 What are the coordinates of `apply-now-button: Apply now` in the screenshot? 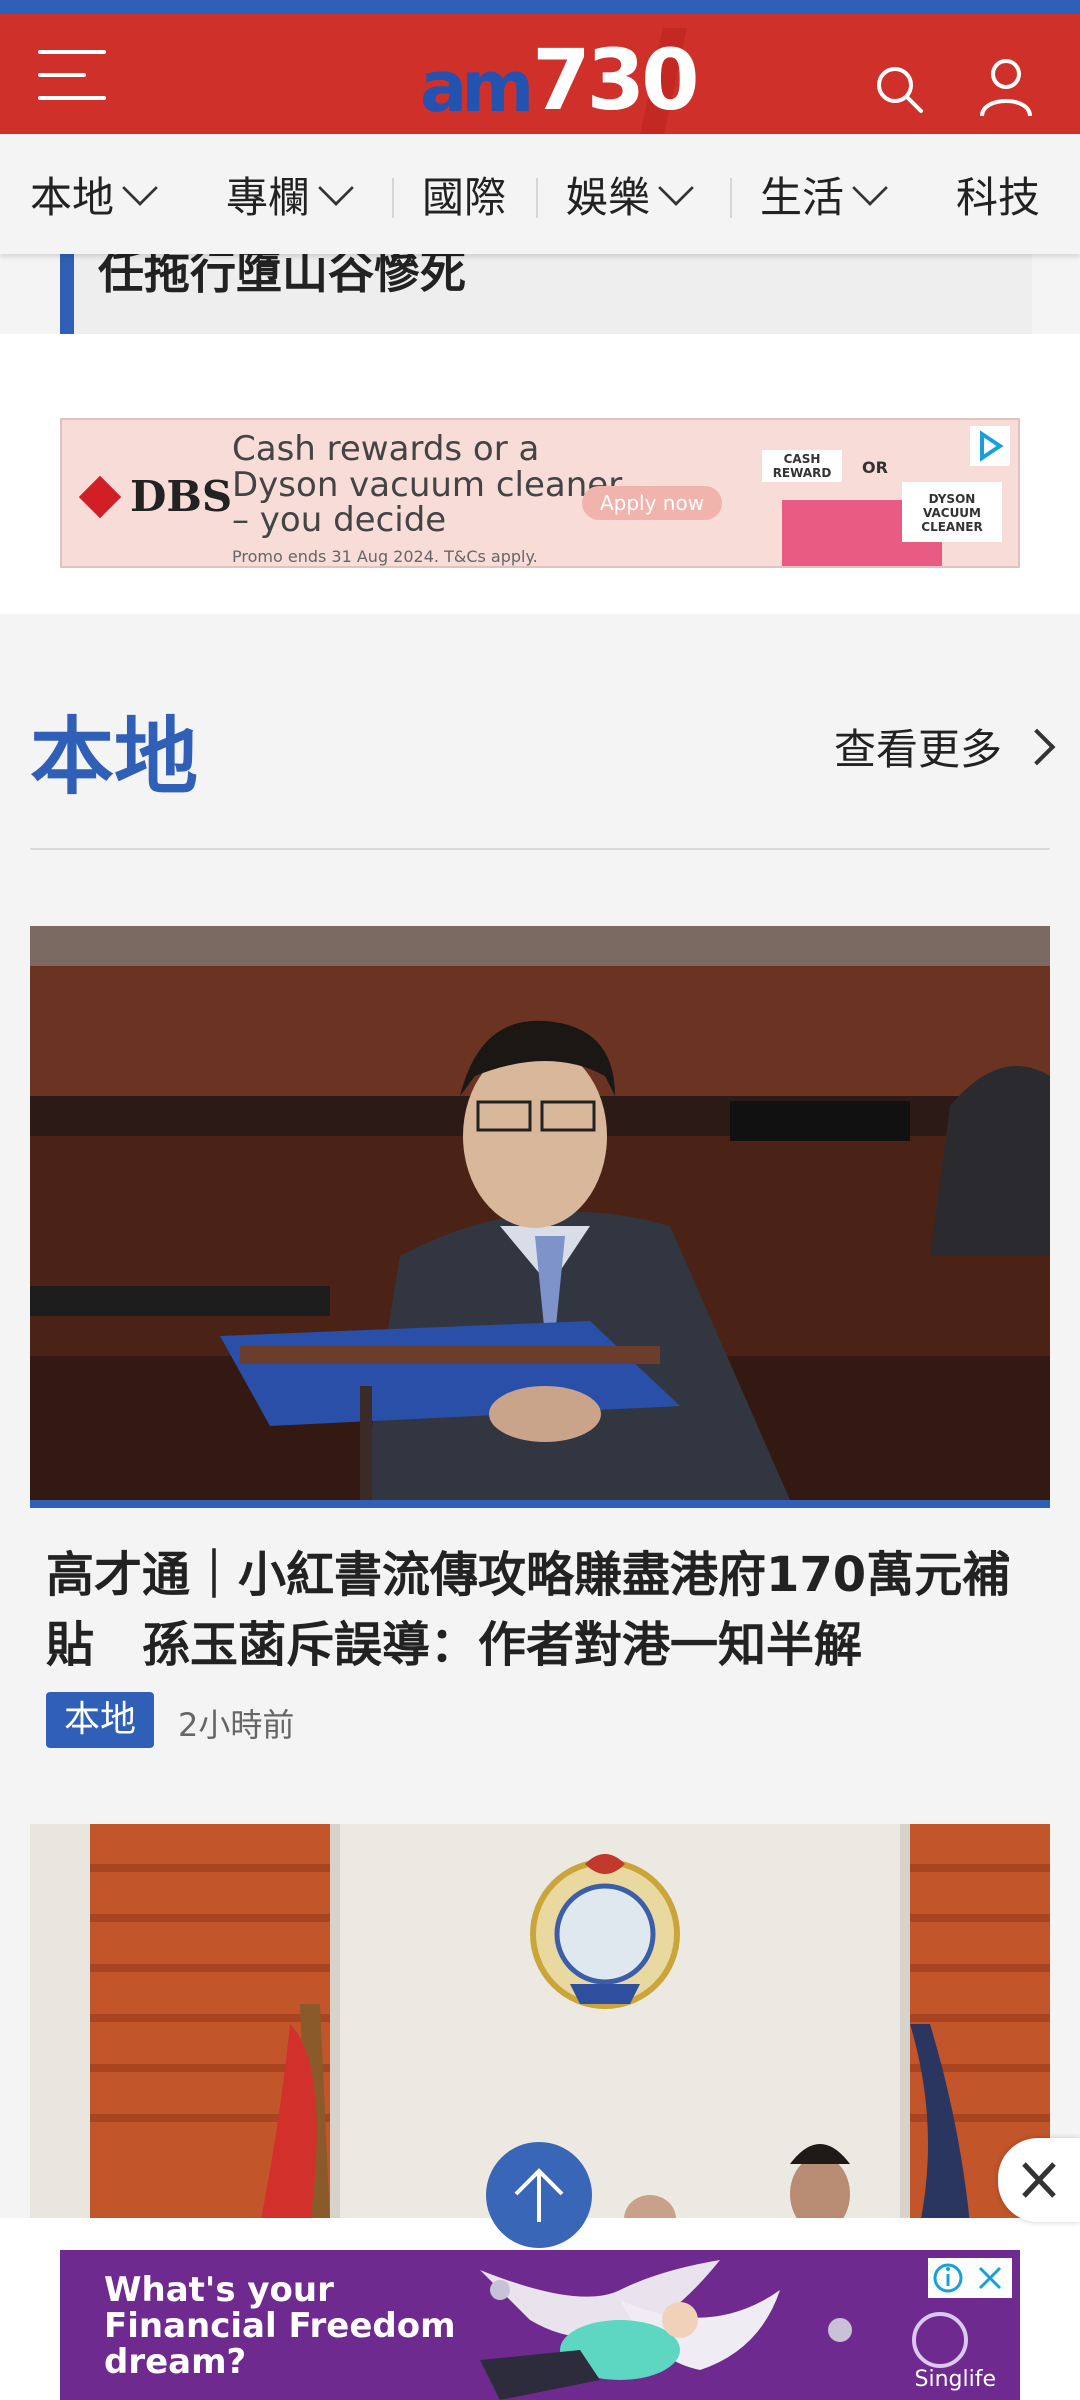 It's located at (652, 503).